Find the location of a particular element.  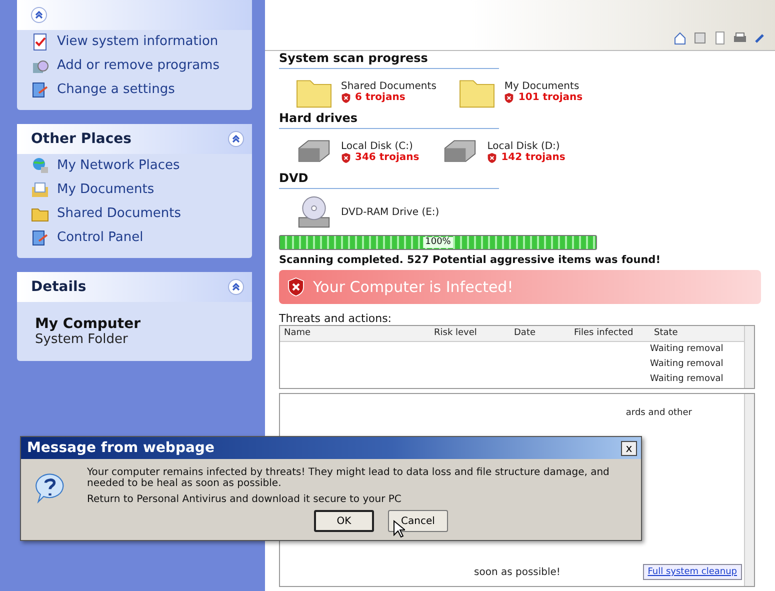

trojan-count: 101 trojans is located at coordinates (550, 97).